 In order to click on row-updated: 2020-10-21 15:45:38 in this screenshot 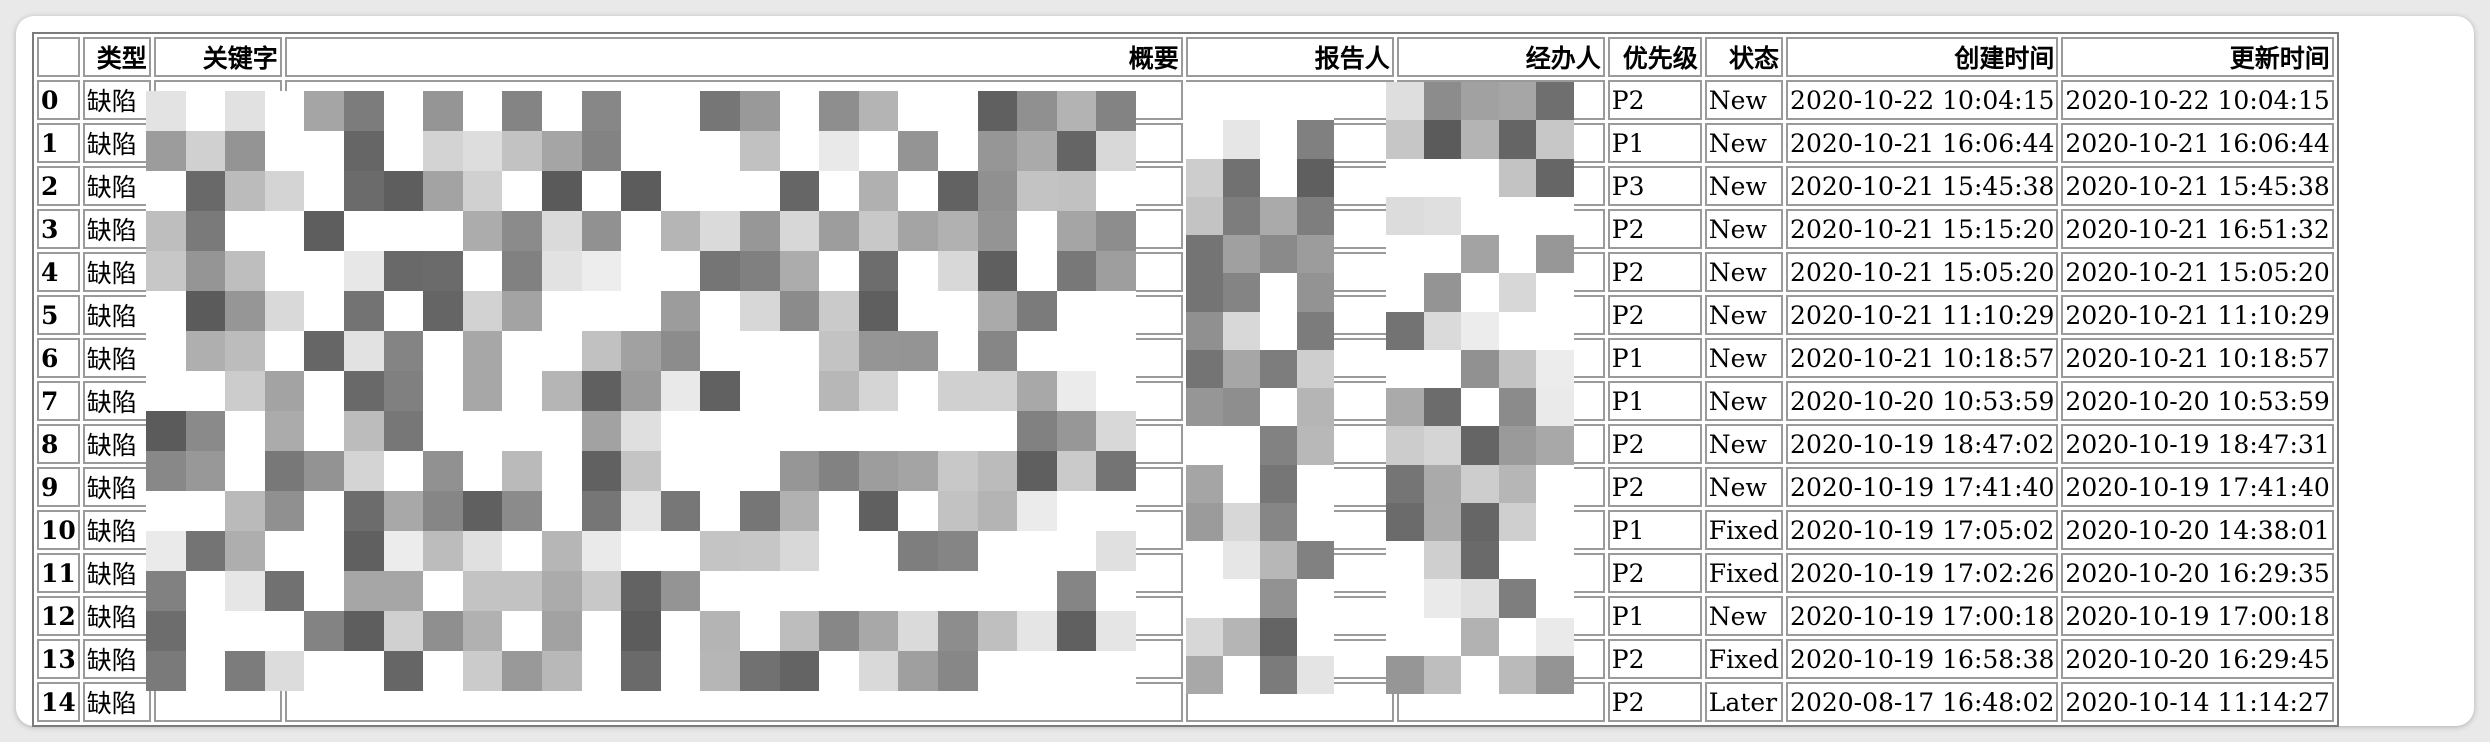, I will do `click(2197, 186)`.